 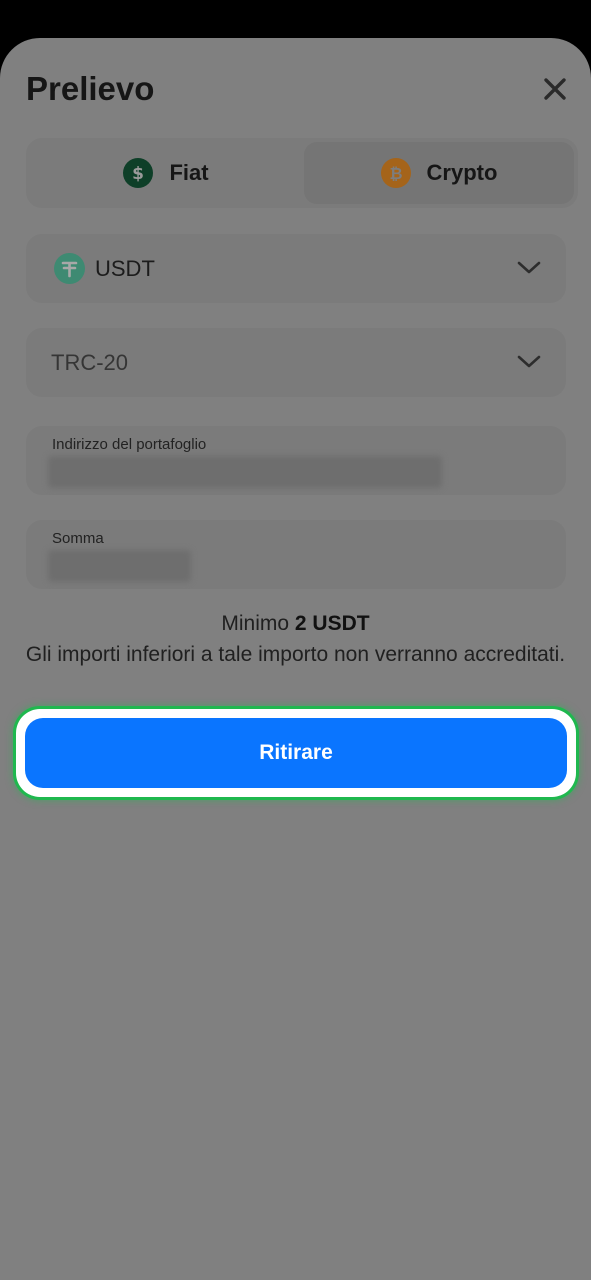 I want to click on minimum-amount: 2 USDT, so click(x=332, y=623).